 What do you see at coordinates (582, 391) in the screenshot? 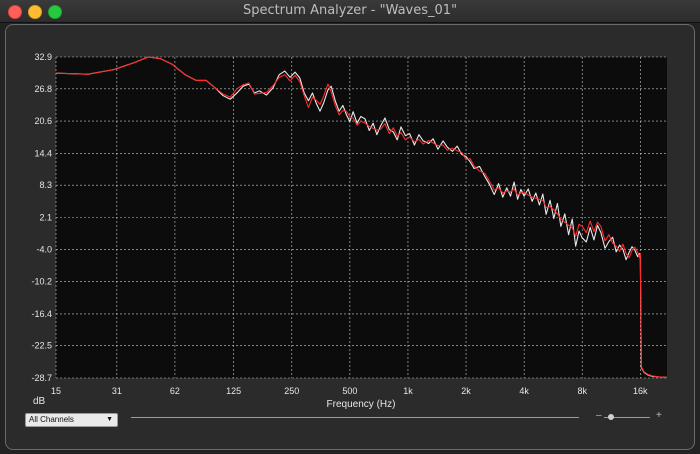
I see `x-tick-label: 8k` at bounding box center [582, 391].